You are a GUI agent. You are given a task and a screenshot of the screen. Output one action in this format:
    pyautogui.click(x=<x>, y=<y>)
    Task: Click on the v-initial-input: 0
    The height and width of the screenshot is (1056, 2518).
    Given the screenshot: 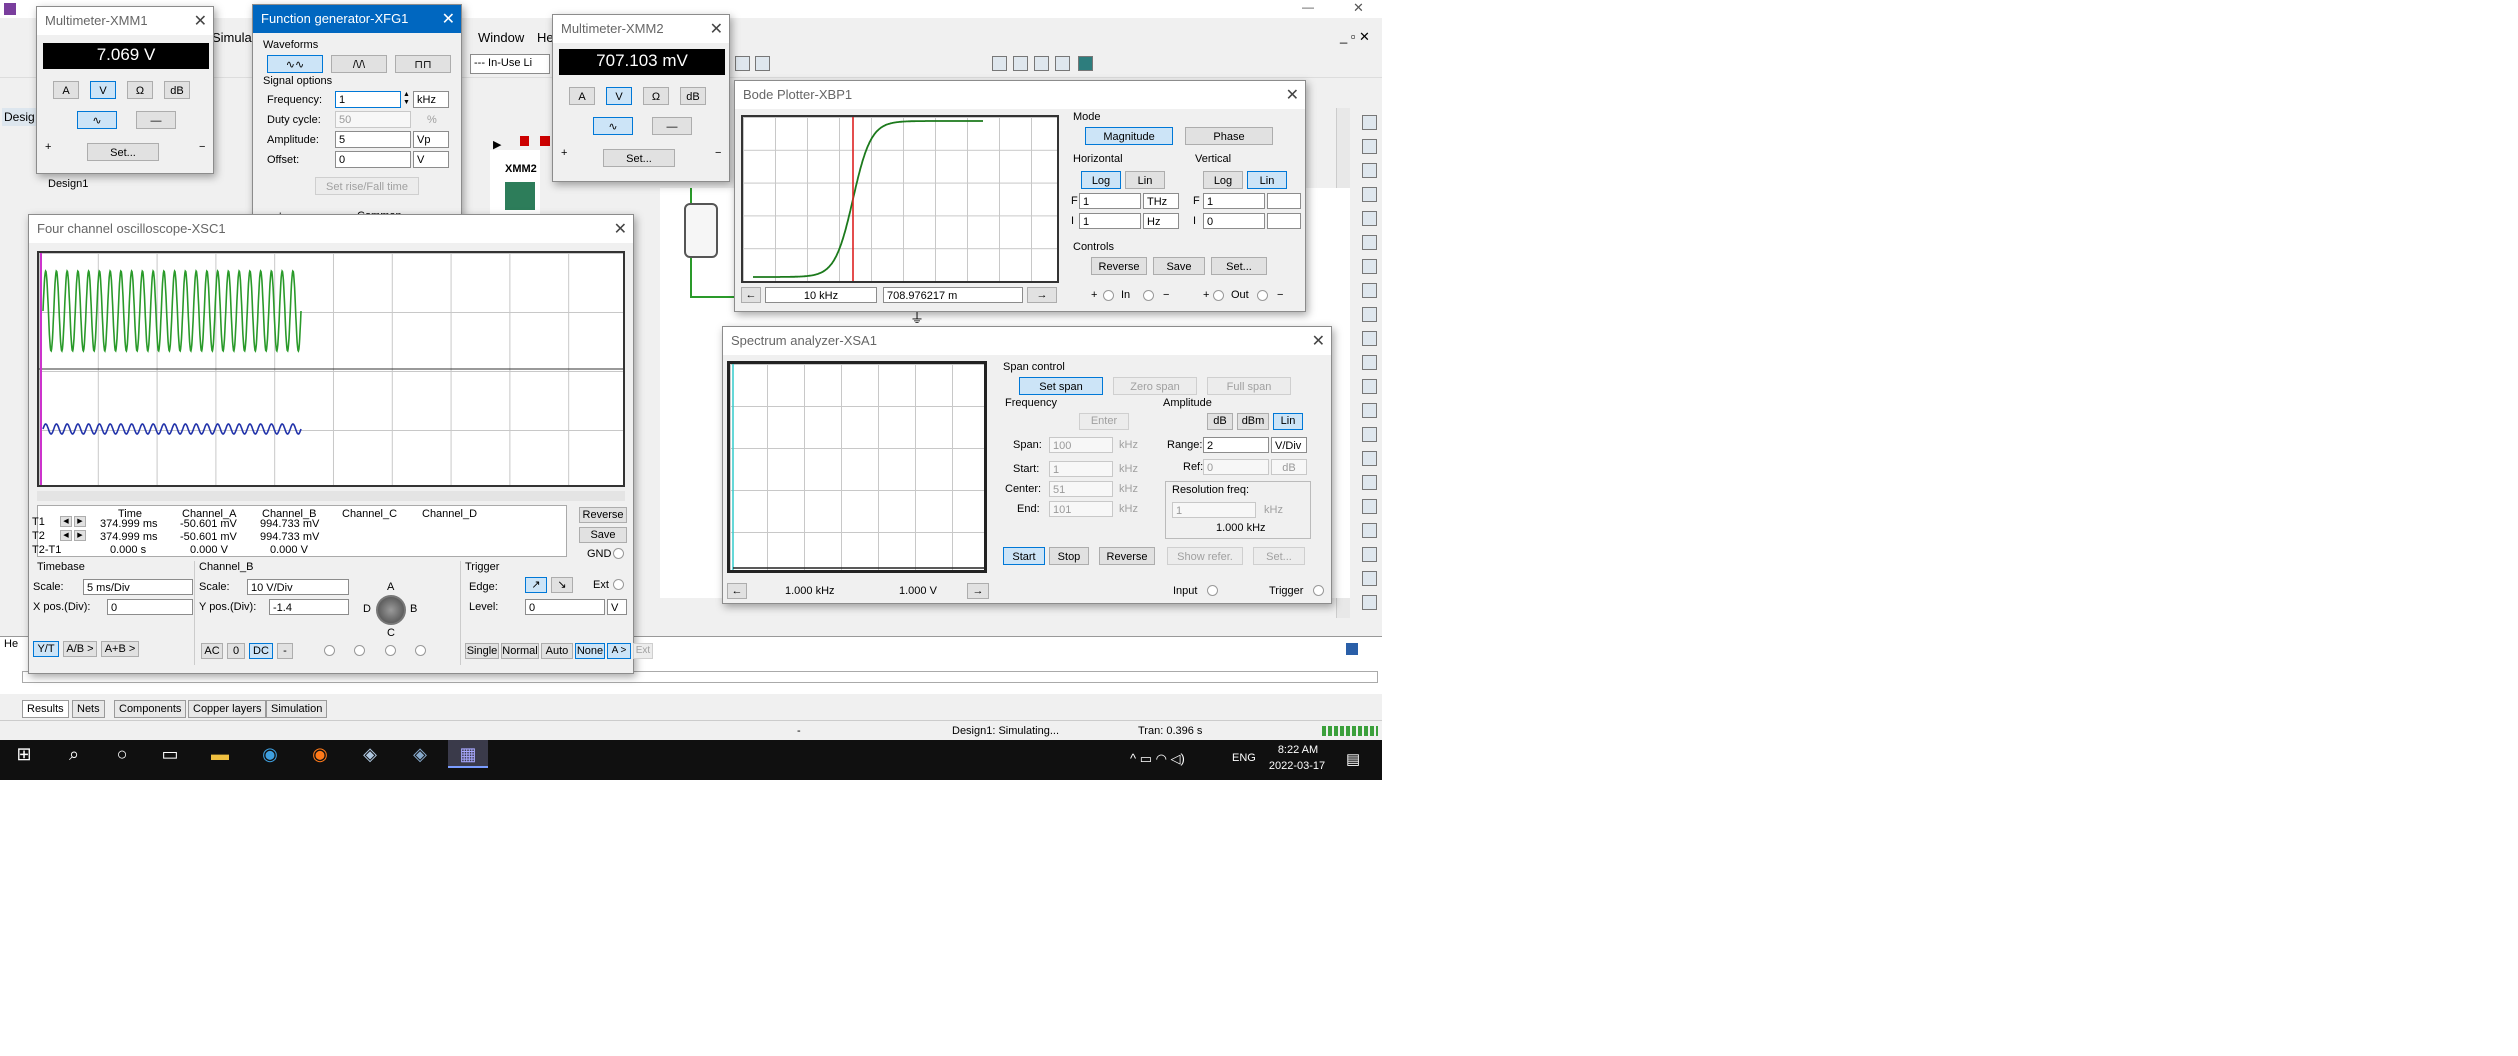 What is the action you would take?
    pyautogui.click(x=1234, y=221)
    